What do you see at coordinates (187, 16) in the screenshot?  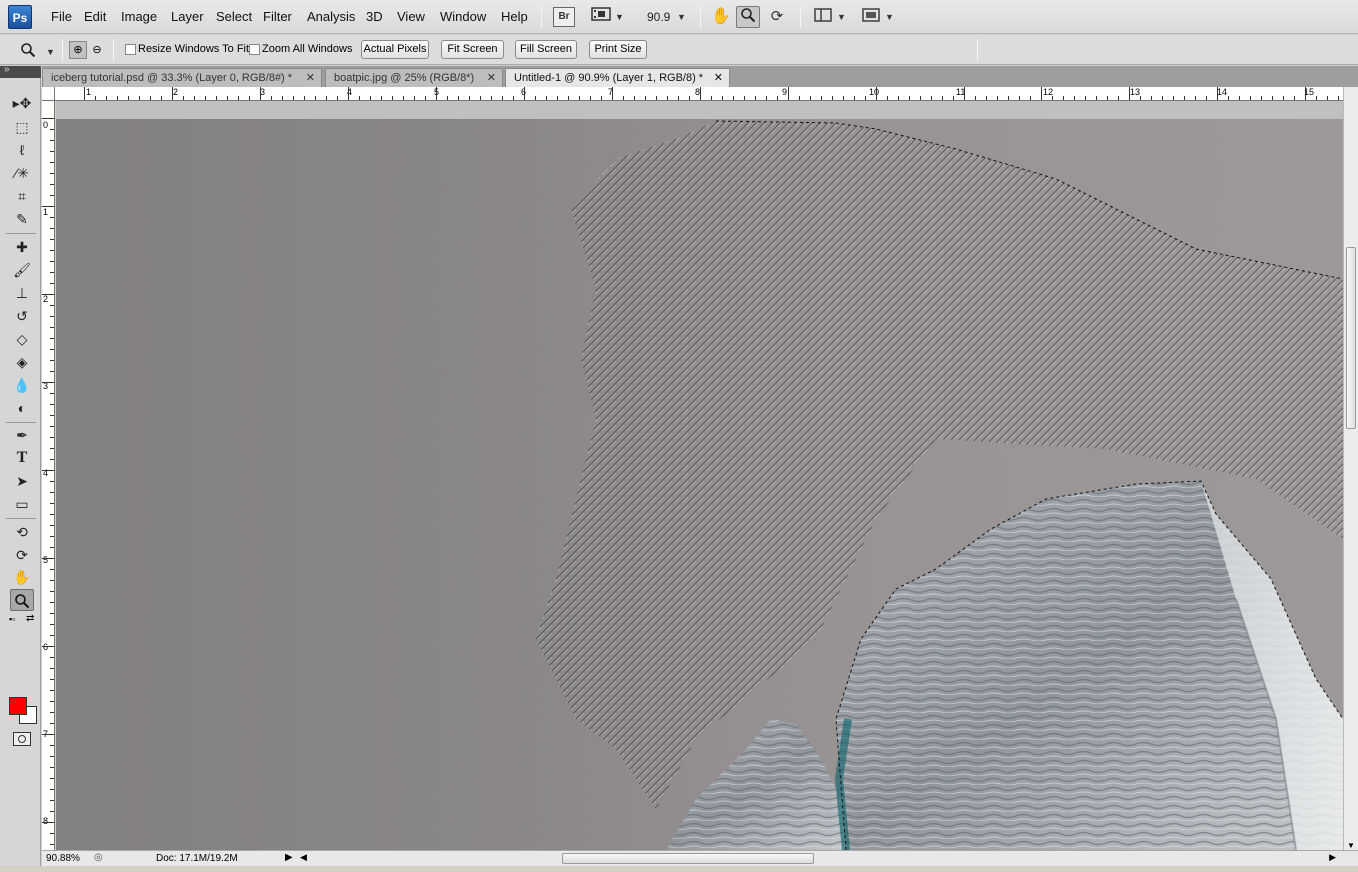 I see `menu-layer: Layer` at bounding box center [187, 16].